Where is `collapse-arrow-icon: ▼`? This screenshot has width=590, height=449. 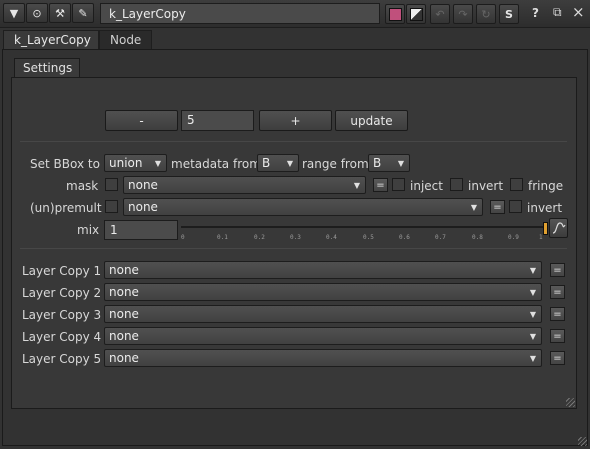 collapse-arrow-icon: ▼ is located at coordinates (14, 13).